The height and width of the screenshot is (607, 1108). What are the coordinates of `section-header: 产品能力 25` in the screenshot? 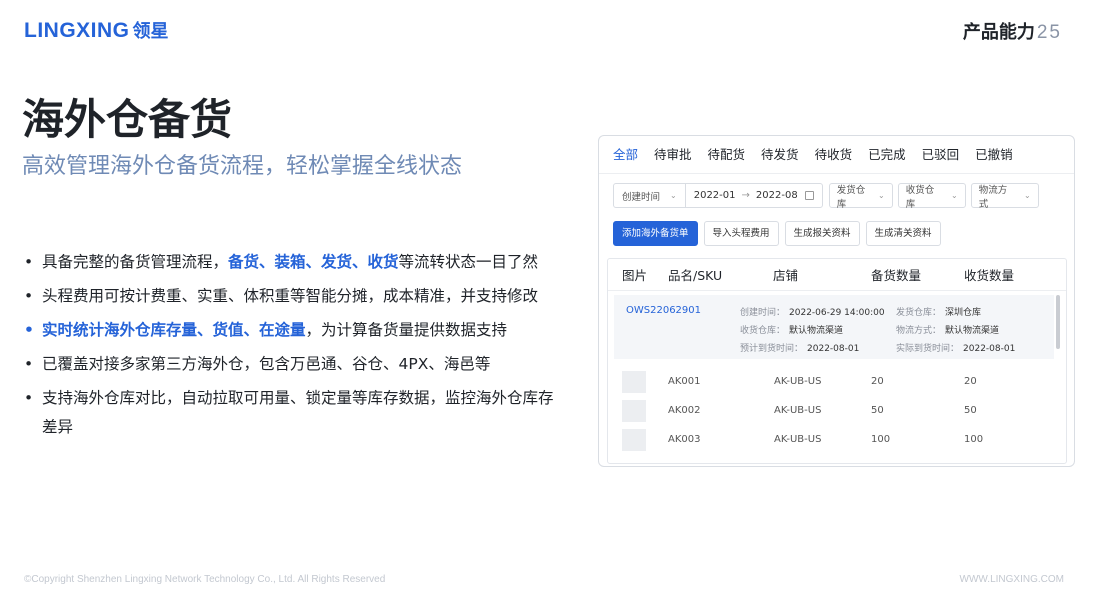 It's located at (1012, 31).